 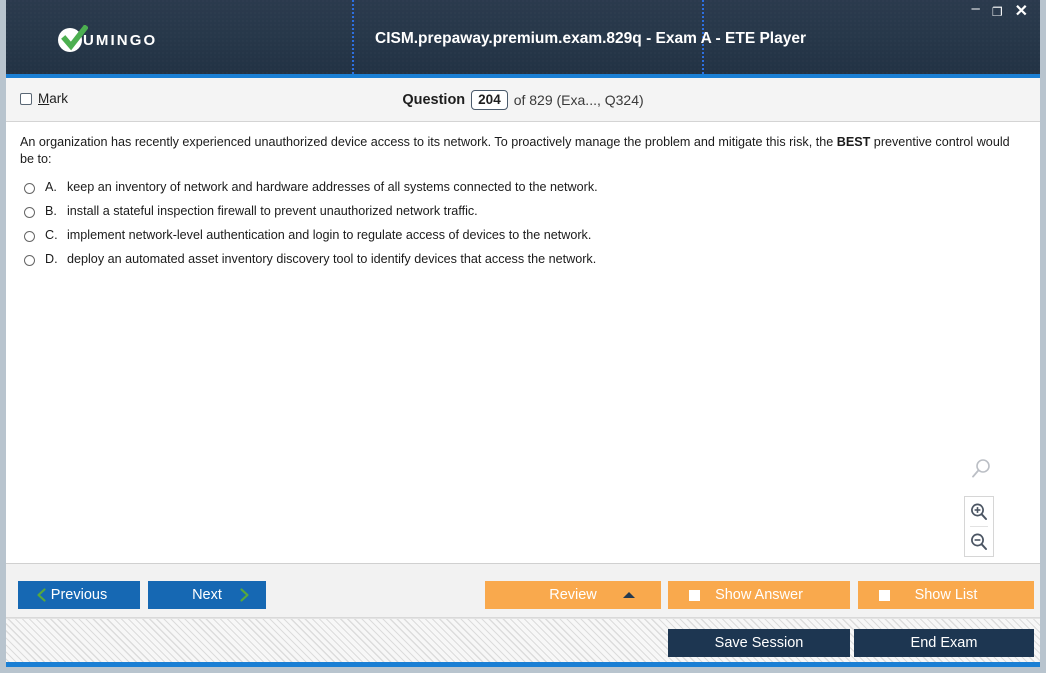 I want to click on radio-button-a, so click(x=29, y=188).